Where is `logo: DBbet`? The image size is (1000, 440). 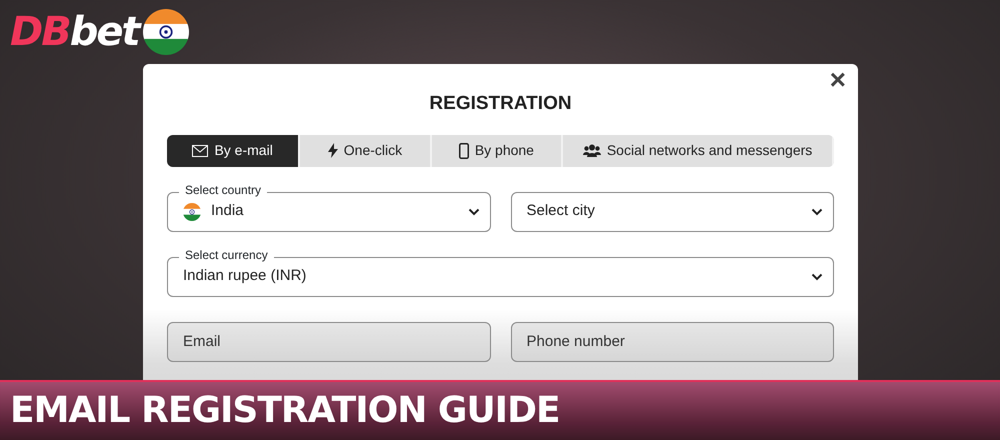 logo: DBbet is located at coordinates (74, 32).